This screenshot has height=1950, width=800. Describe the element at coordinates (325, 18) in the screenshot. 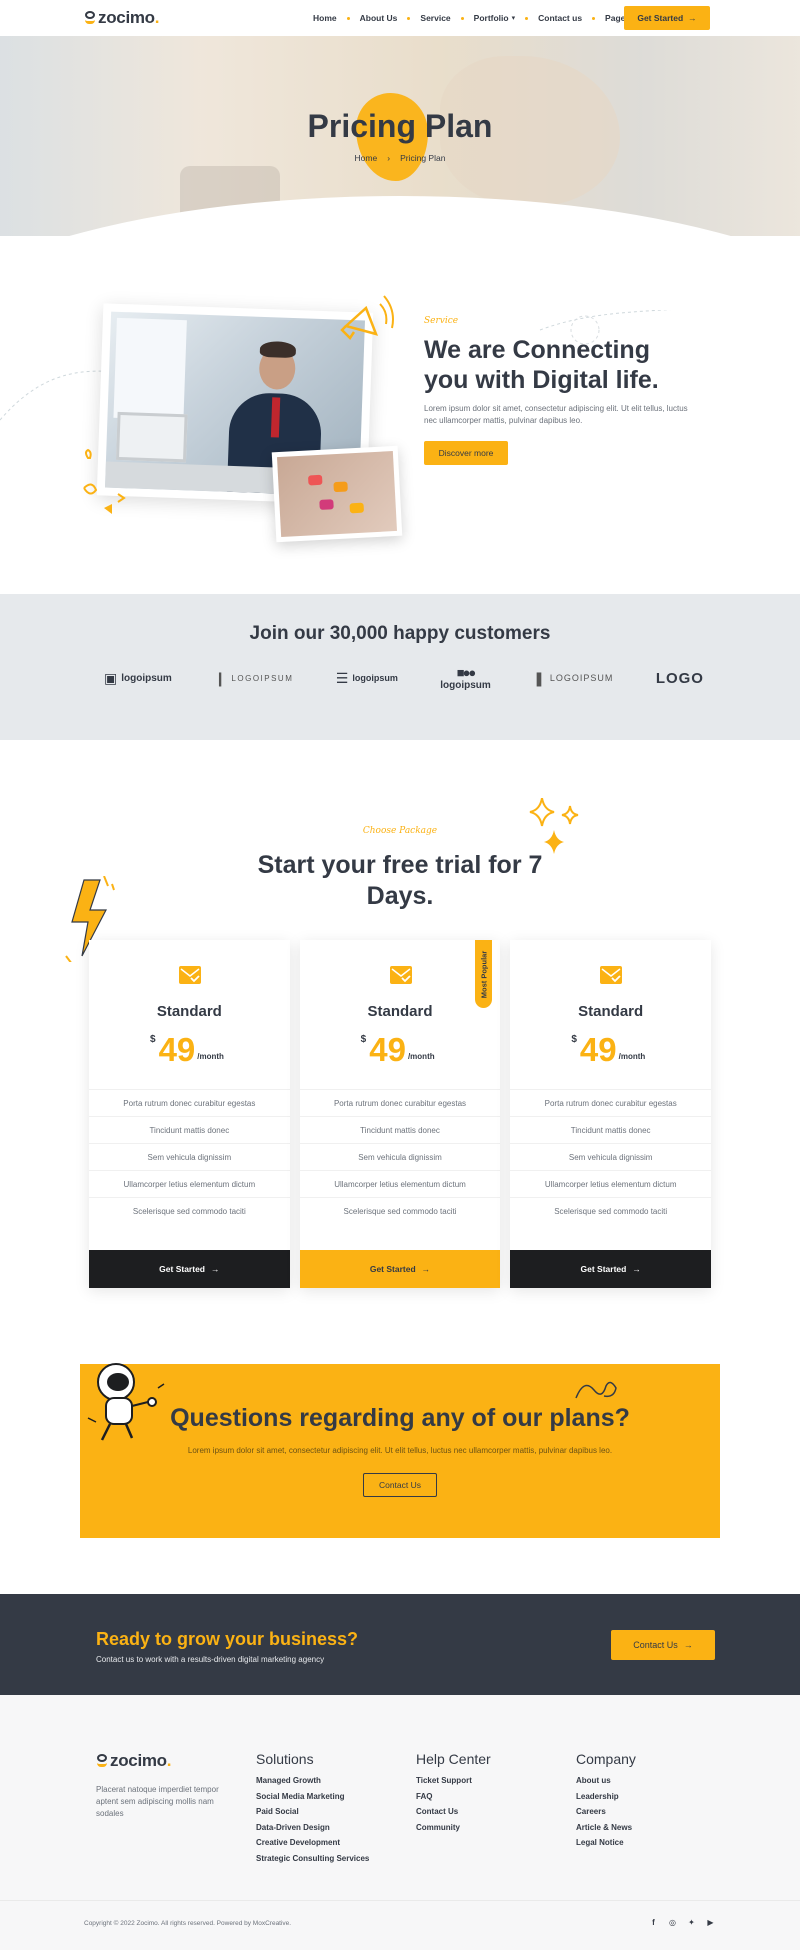

I see `nav-item-home: Home` at that location.